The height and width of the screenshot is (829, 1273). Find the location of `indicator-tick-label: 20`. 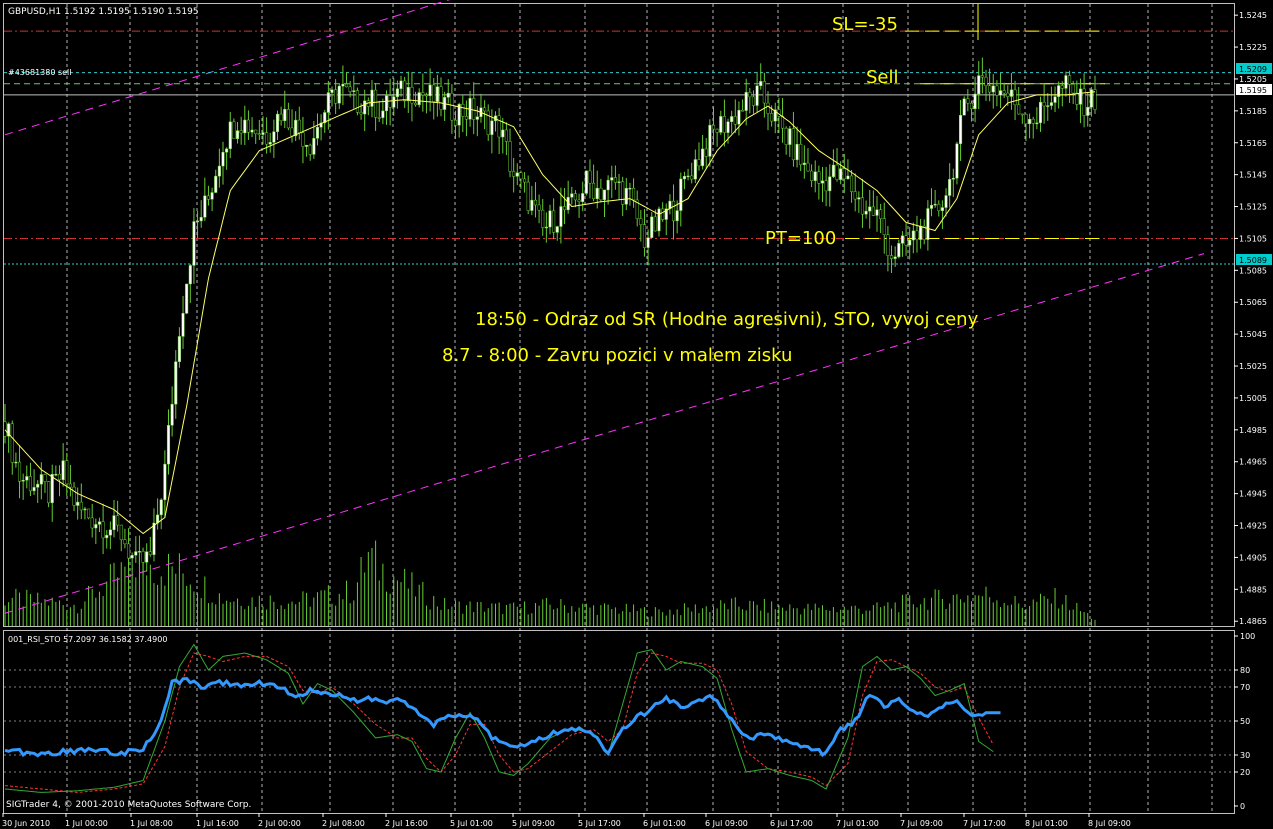

indicator-tick-label: 20 is located at coordinates (1245, 772).